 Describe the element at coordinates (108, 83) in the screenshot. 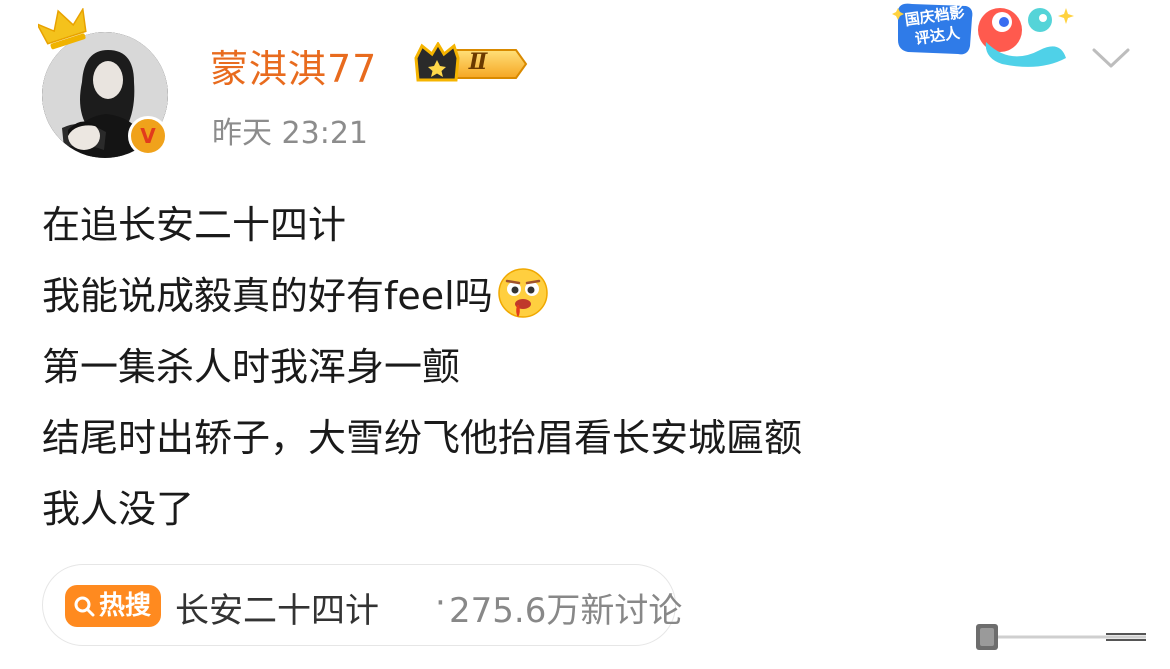

I see `author-avatar-group: V` at that location.